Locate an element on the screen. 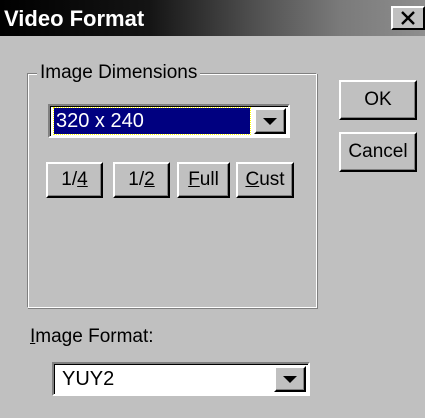  image-format-select-value: YUY2 is located at coordinates (88, 379).